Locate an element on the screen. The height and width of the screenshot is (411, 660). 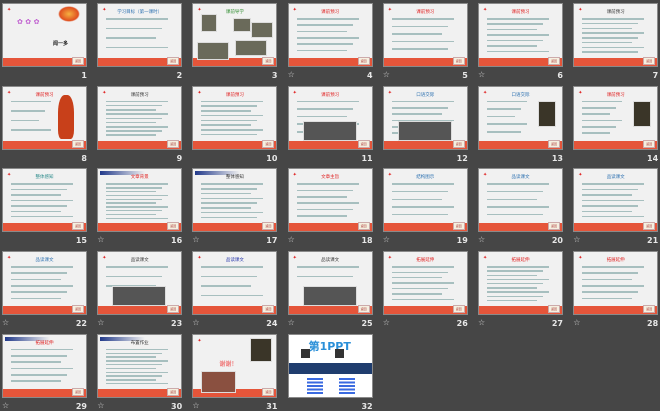
slide-thumbnail-12: 返回 ✦ 口语交际 is located at coordinates (425, 117).